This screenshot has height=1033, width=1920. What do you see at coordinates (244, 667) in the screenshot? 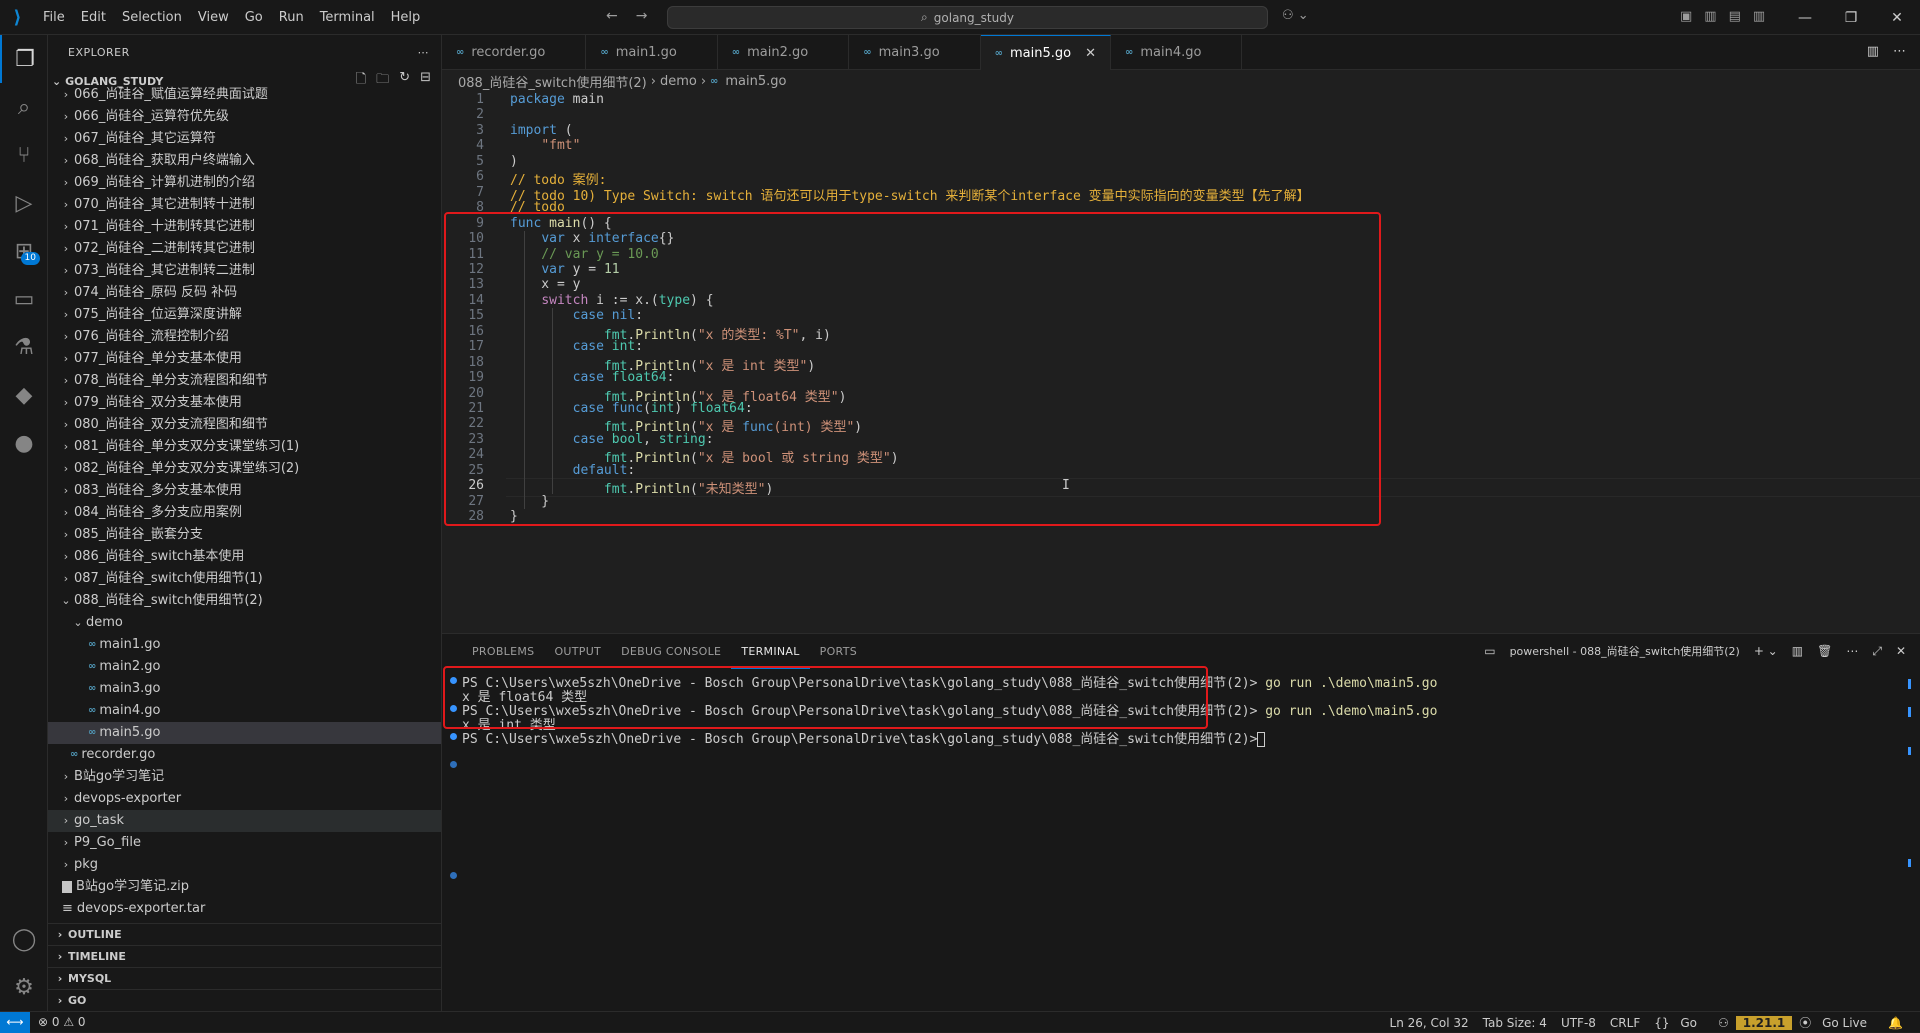
I see `file-item: ∞ main2.go` at bounding box center [244, 667].